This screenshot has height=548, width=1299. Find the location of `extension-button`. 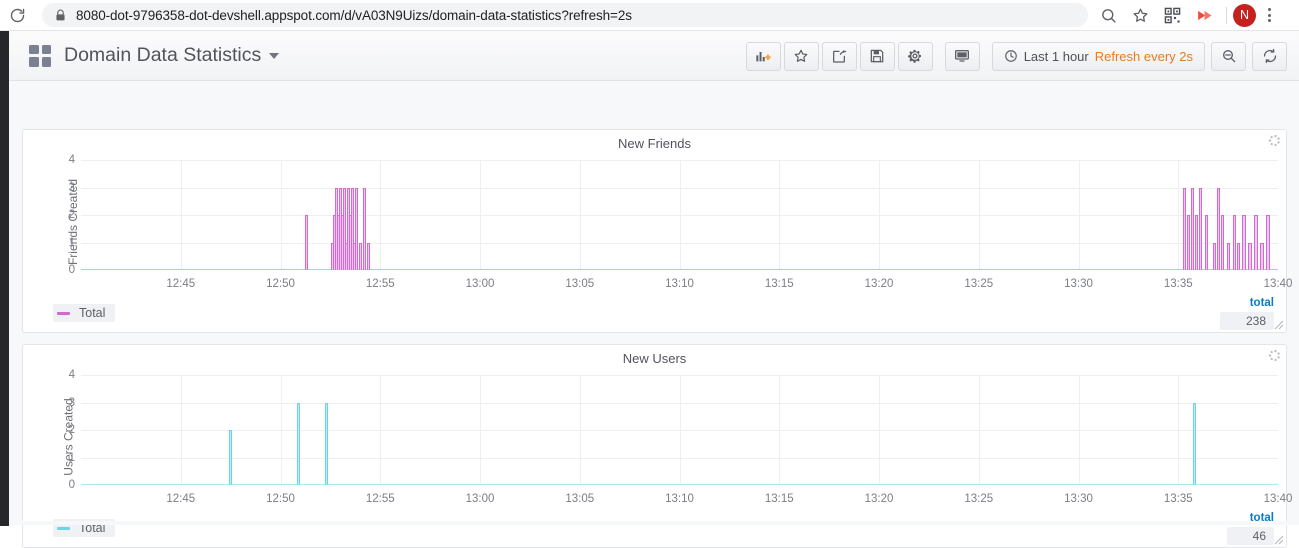

extension-button is located at coordinates (1204, 15).